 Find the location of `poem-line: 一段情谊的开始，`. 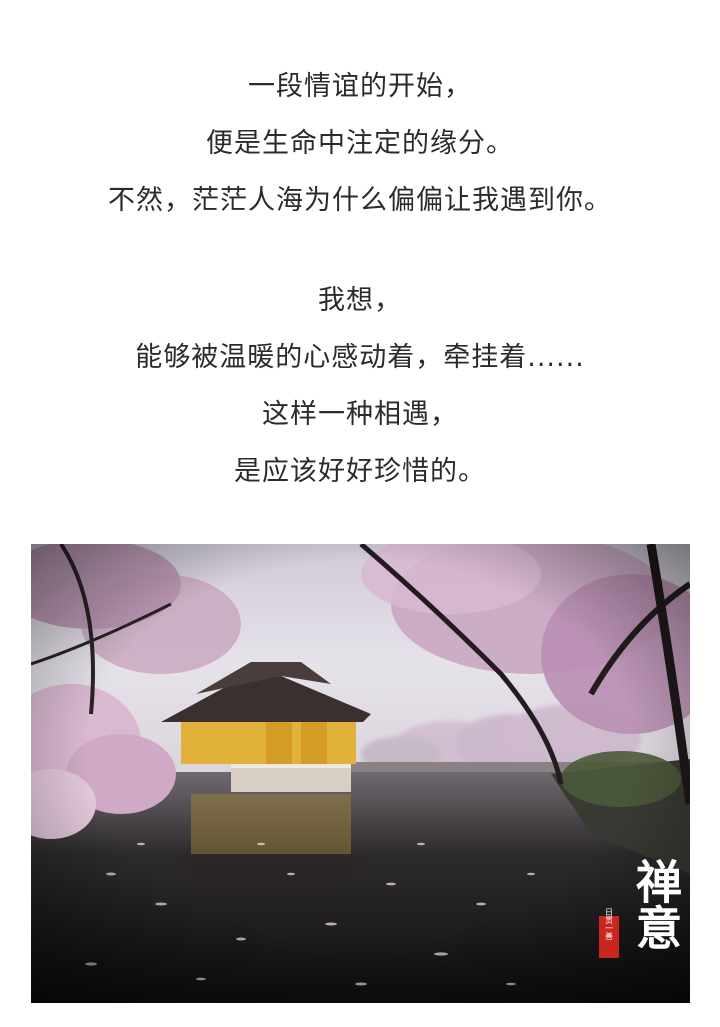

poem-line: 一段情谊的开始， is located at coordinates (360, 86).